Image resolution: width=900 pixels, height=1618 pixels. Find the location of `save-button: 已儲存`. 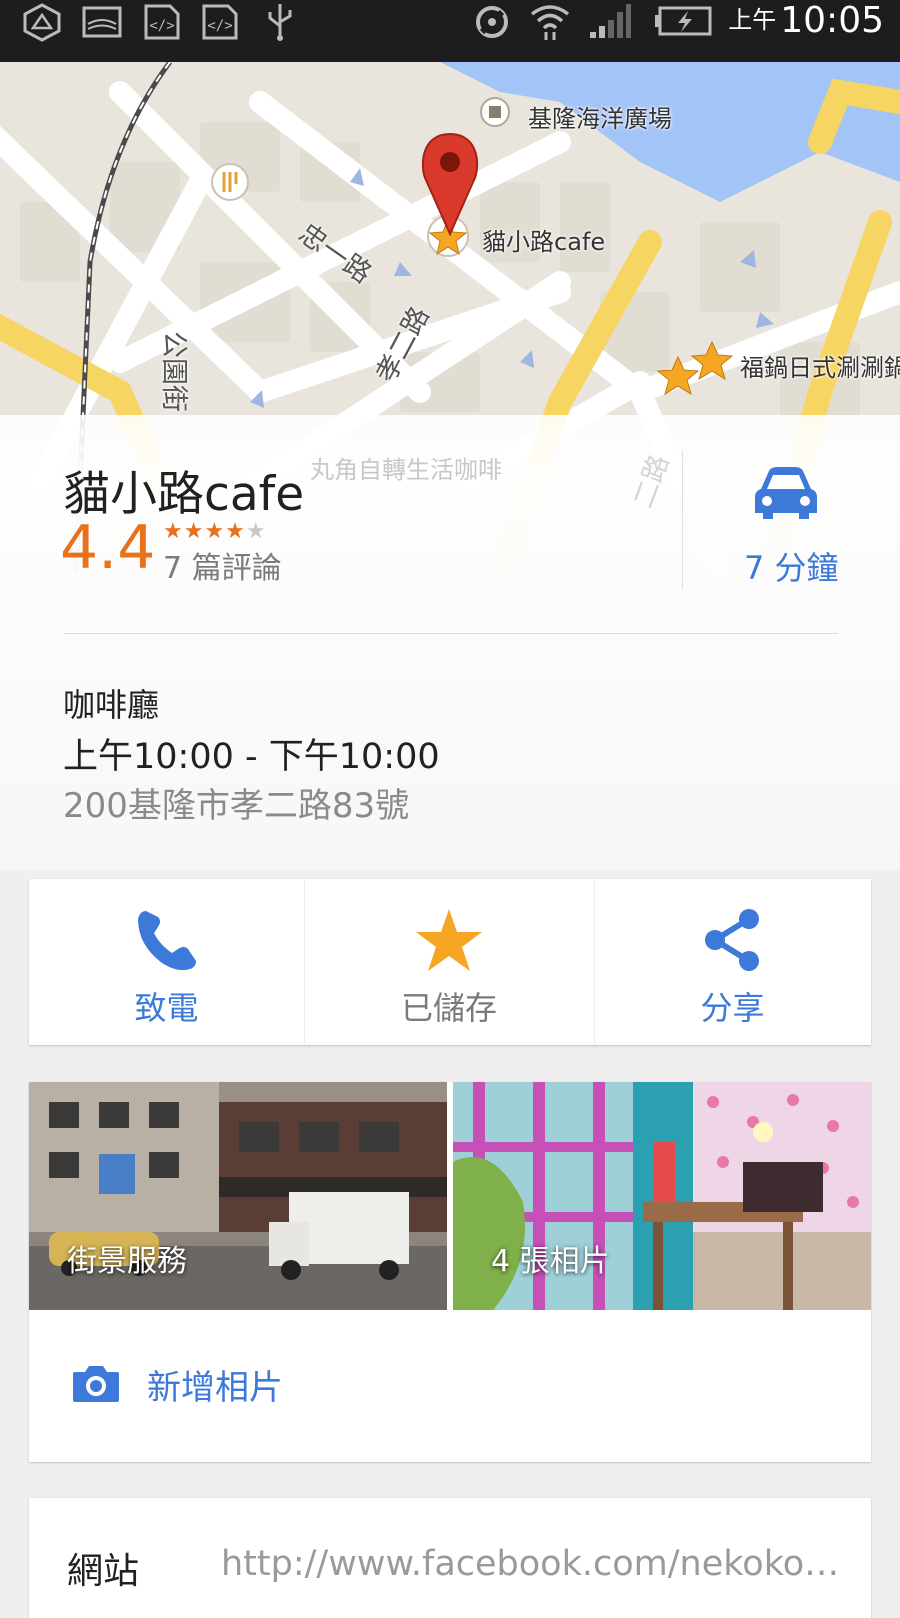

save-button: 已儲存 is located at coordinates (449, 962).